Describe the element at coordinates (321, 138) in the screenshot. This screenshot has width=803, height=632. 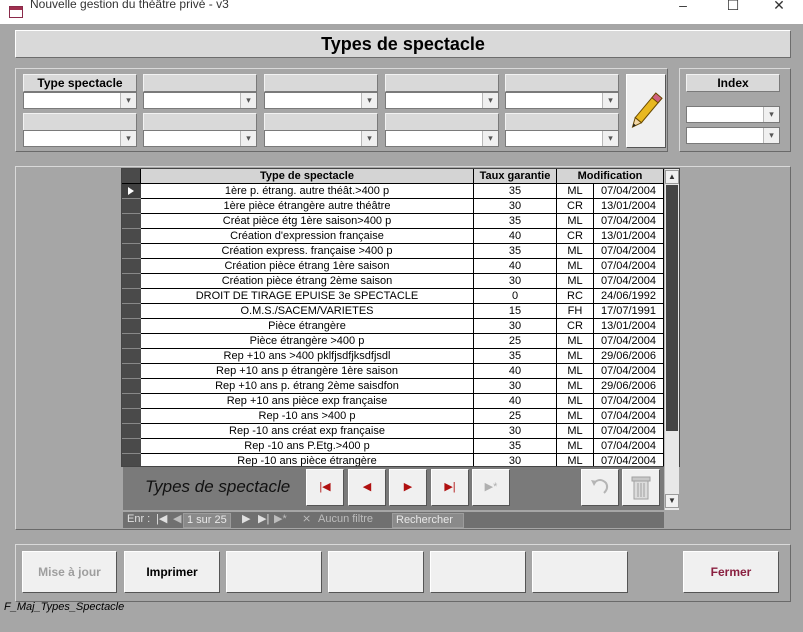
I see `filter-combo-8: ▾` at that location.